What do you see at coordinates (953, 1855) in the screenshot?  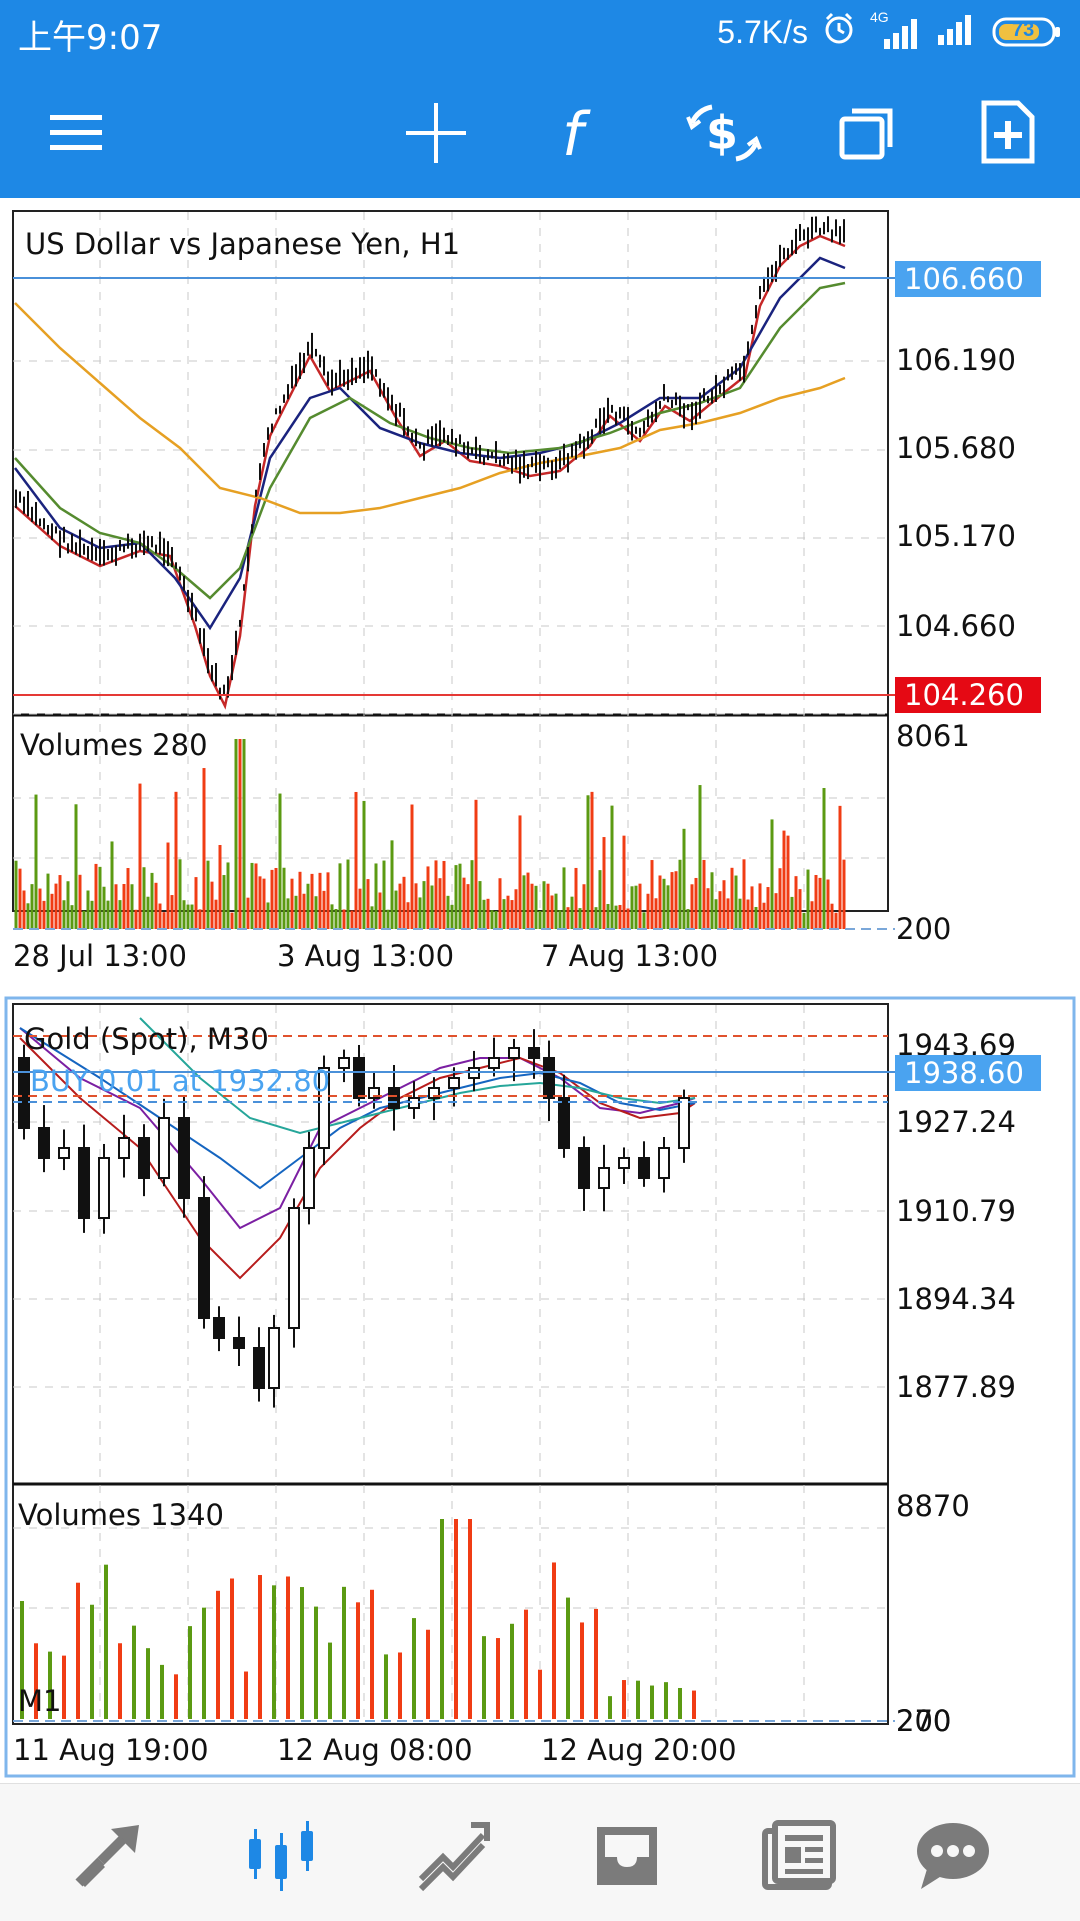 I see `chat-icon` at bounding box center [953, 1855].